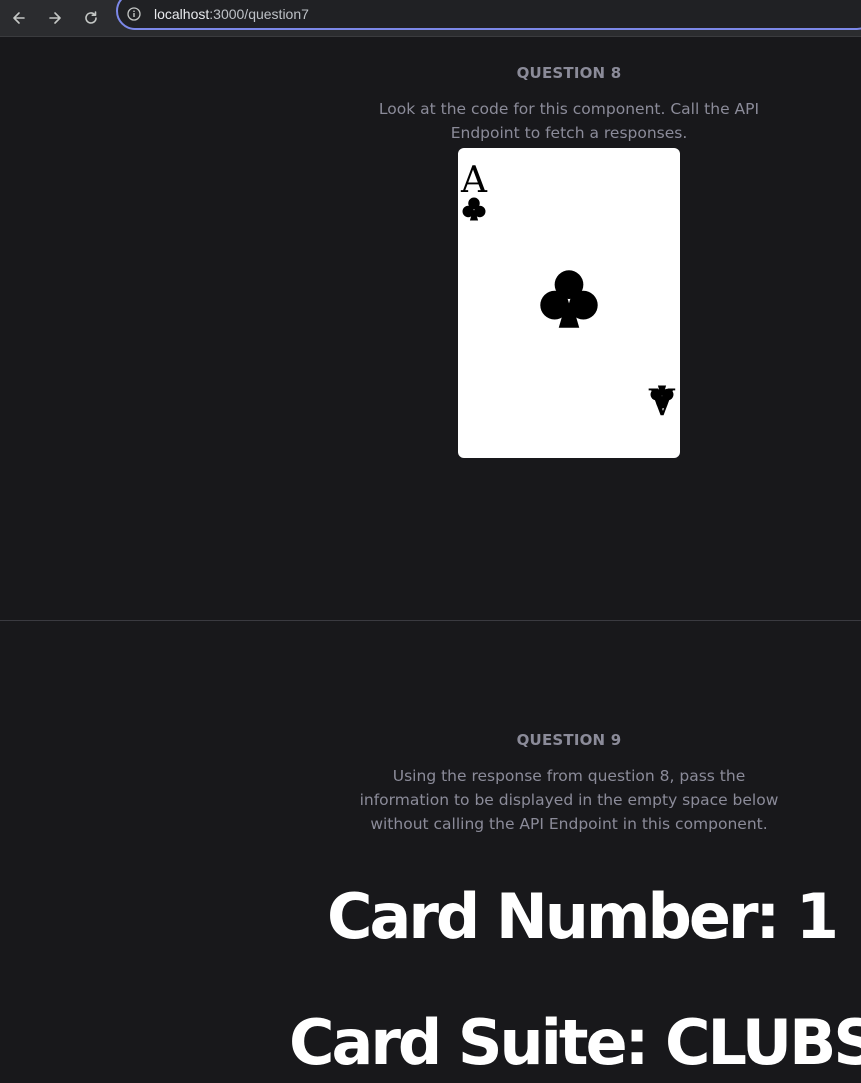  Describe the element at coordinates (474, 180) in the screenshot. I see `card-rank-top: A` at that location.